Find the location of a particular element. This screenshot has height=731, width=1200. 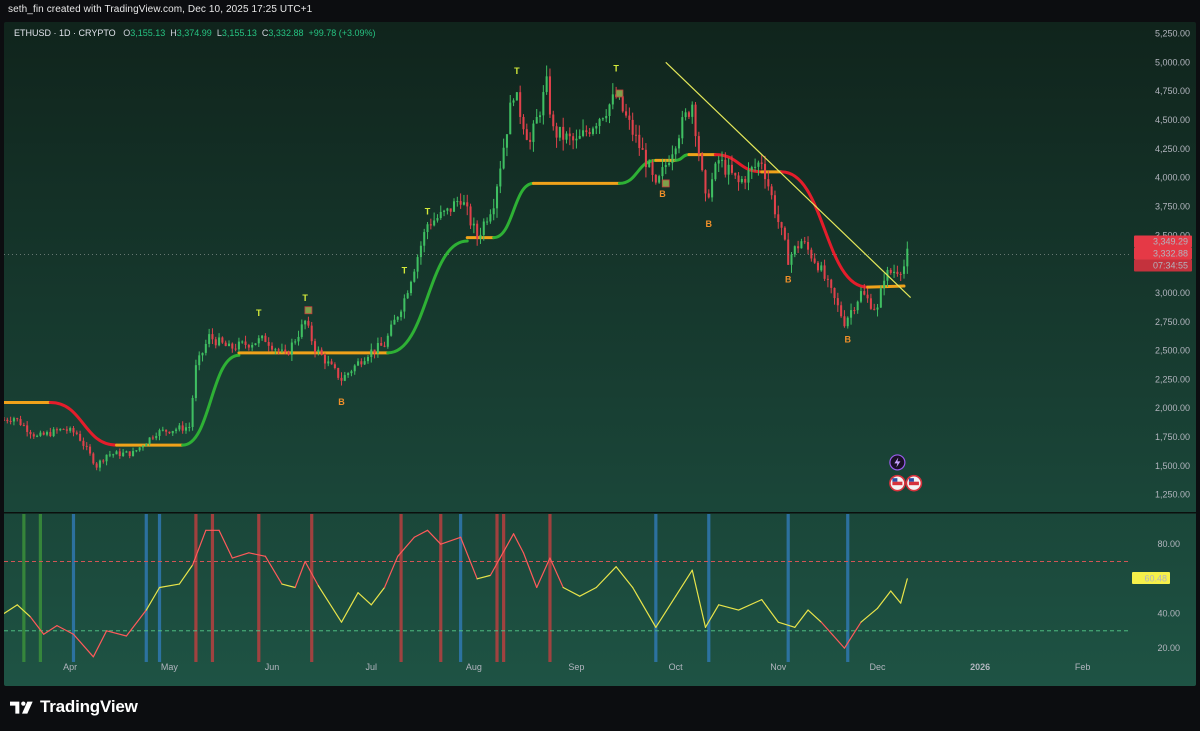

oscillator-axis-tick: 20.00 is located at coordinates (1168, 648).